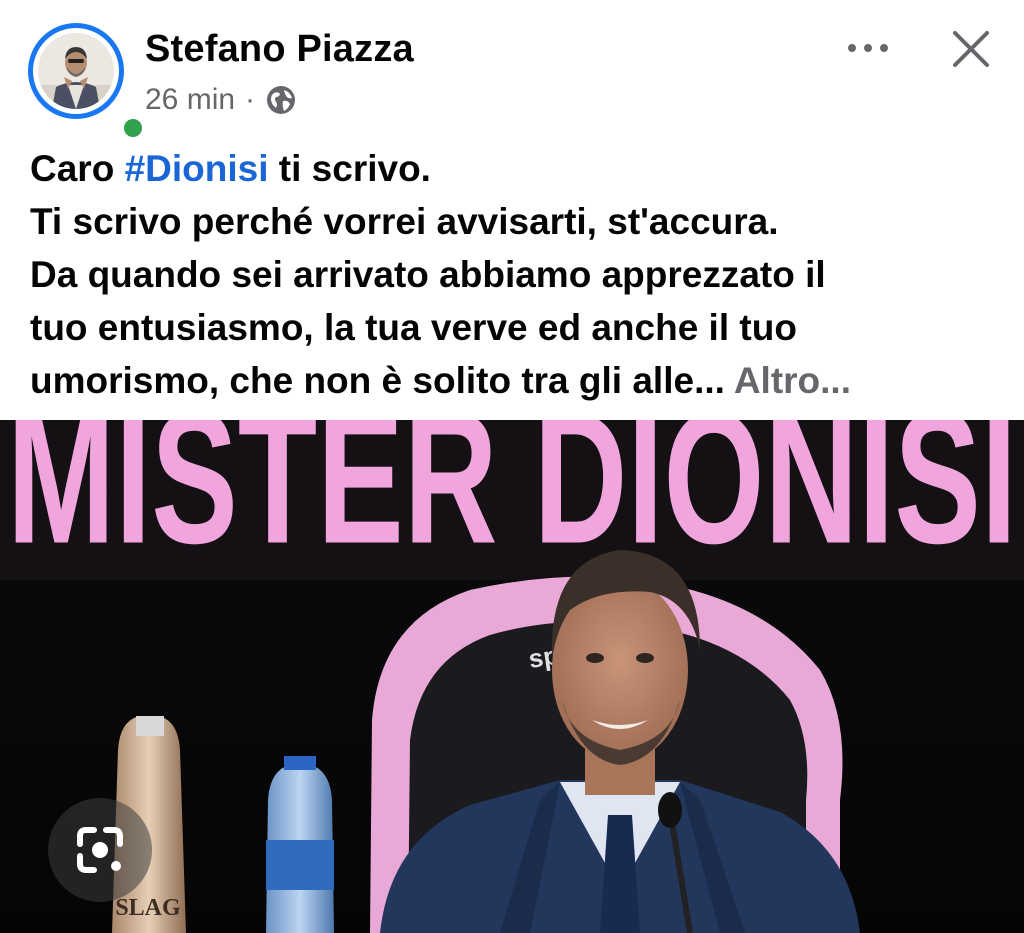 The height and width of the screenshot is (933, 1024). What do you see at coordinates (77, 168) in the screenshot?
I see `text-prefix: Caro` at bounding box center [77, 168].